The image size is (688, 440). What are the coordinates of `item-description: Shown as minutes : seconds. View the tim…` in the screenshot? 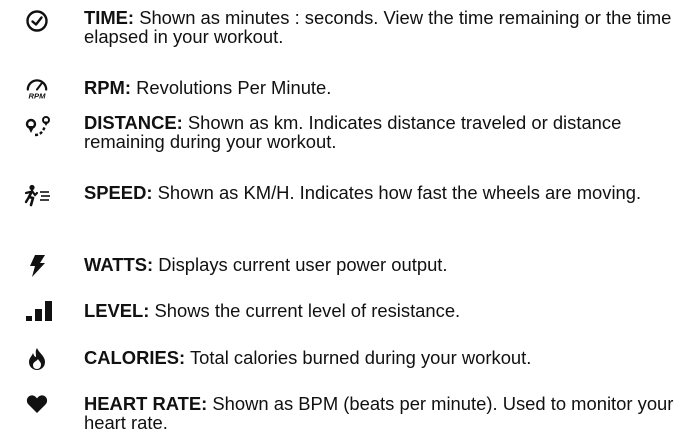 It's located at (378, 27).